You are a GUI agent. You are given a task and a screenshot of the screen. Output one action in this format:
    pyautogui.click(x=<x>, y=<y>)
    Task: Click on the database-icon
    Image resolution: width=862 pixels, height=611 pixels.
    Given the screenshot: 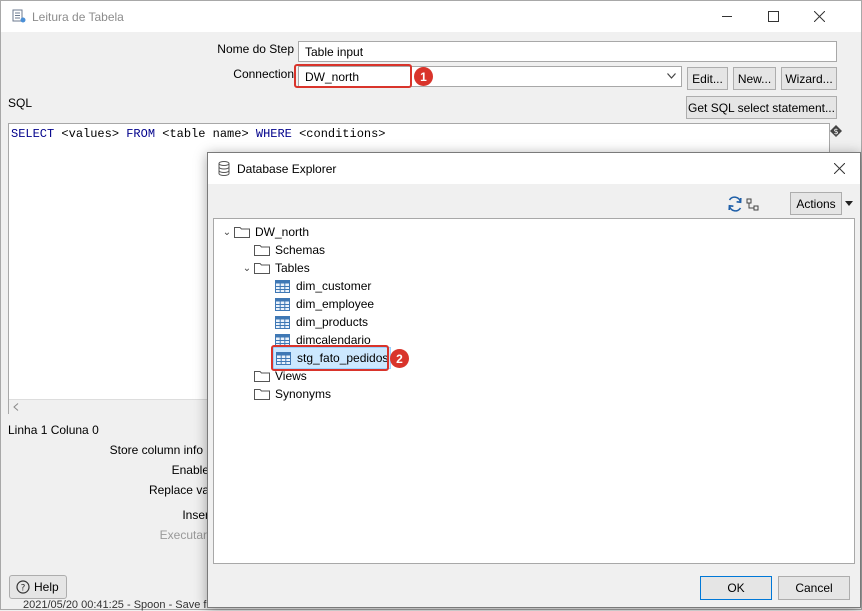 What is the action you would take?
    pyautogui.click(x=224, y=168)
    